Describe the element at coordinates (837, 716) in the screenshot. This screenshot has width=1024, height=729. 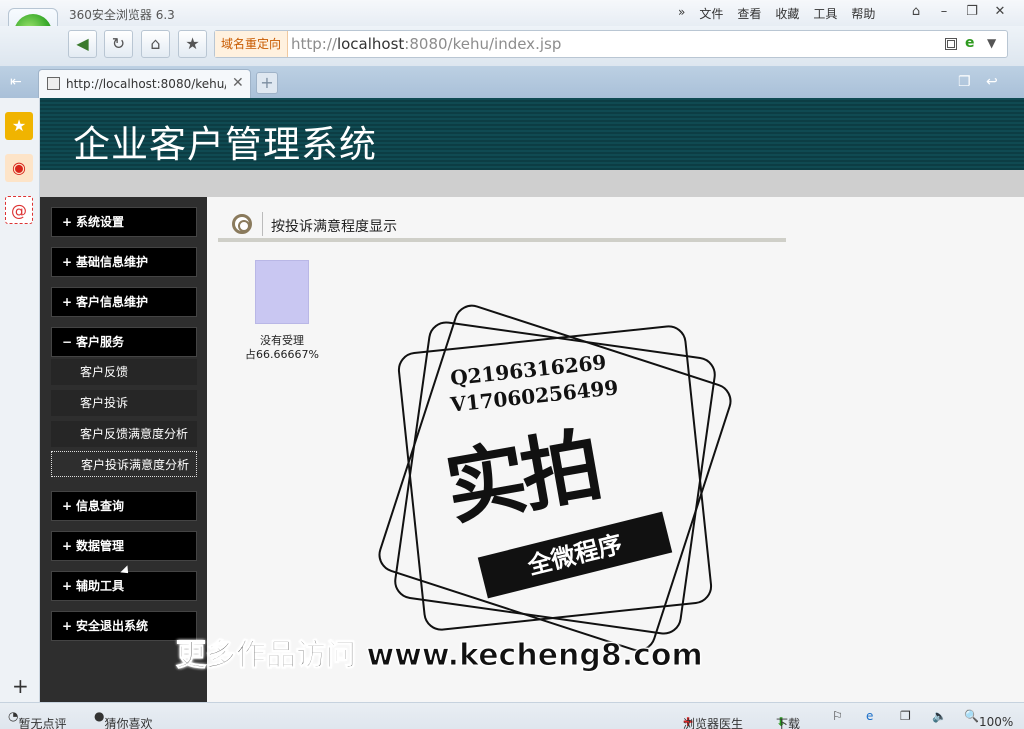
I see `wireless-icon: ⚐` at that location.